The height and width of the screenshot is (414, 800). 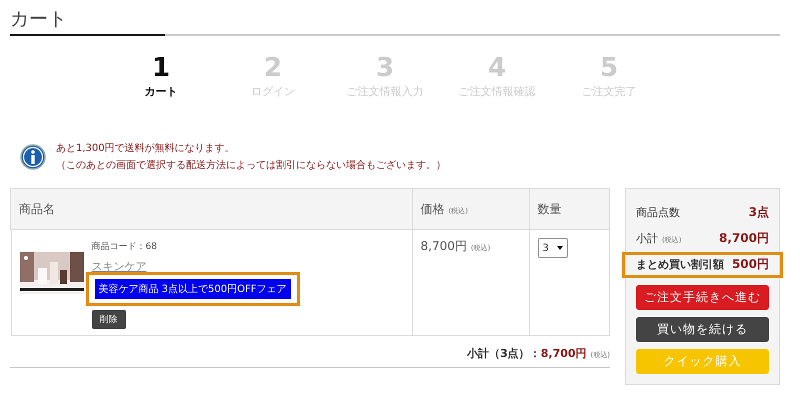 What do you see at coordinates (559, 248) in the screenshot?
I see `caret-icon` at bounding box center [559, 248].